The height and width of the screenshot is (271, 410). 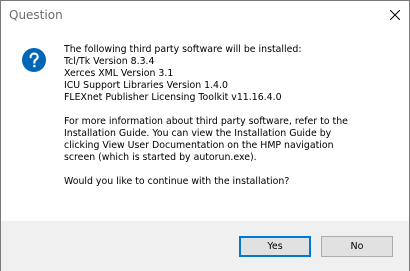 I want to click on component-item: Xerces XML Version 3.1, so click(x=119, y=73).